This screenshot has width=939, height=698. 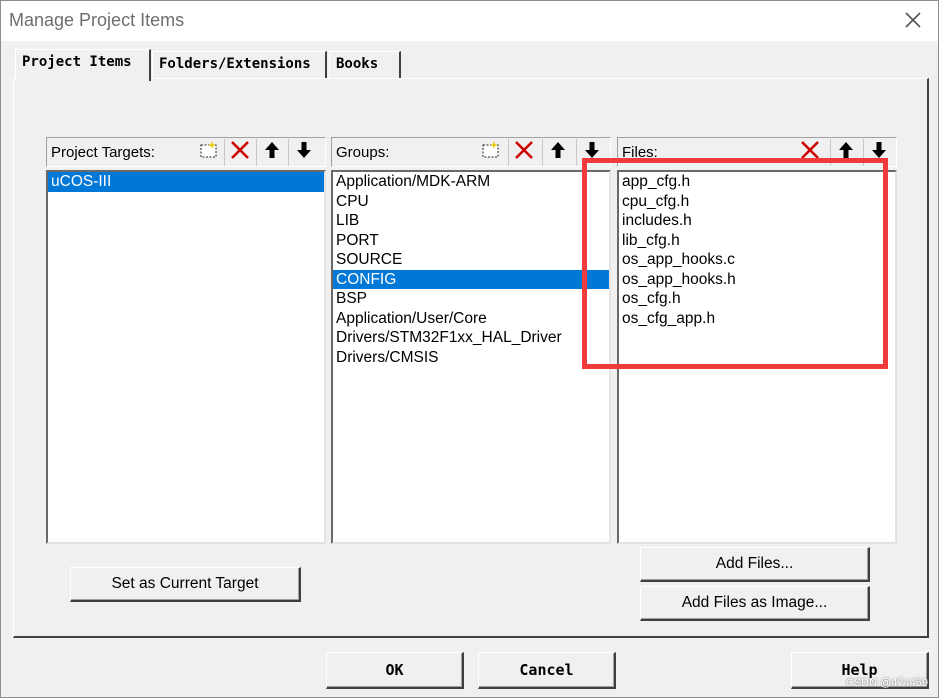 I want to click on delete-target-button, so click(x=239, y=152).